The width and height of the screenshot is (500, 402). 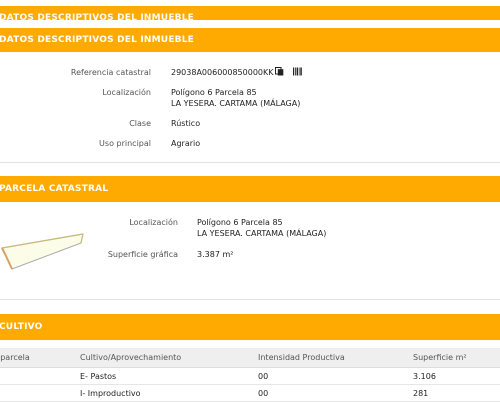 What do you see at coordinates (262, 233) in the screenshot?
I see `parcela-localizacion-line2: LA YESERA. CARTAMA (MÁLAGA)` at bounding box center [262, 233].